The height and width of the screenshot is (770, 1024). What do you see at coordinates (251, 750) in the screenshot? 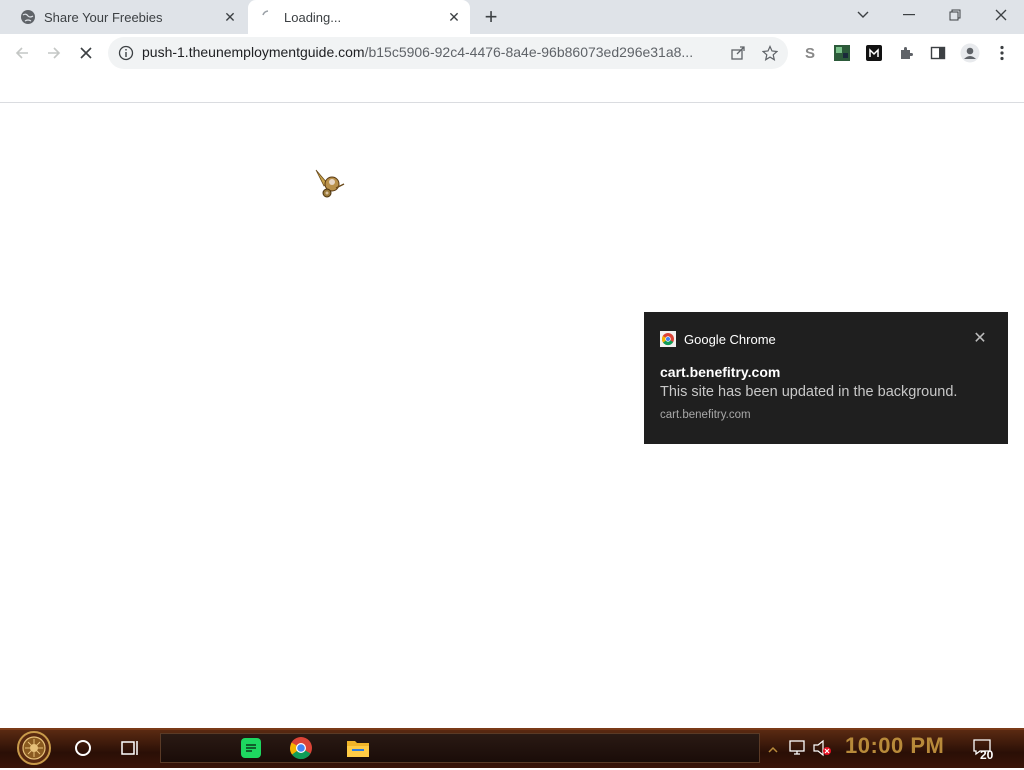
I see `spotify-icon` at bounding box center [251, 750].